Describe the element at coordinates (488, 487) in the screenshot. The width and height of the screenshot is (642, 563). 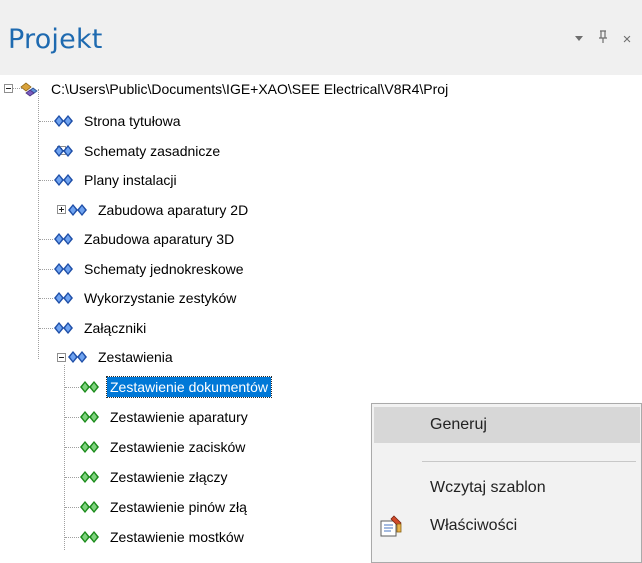
I see `menu-item-label: Wczytaj szablon` at that location.